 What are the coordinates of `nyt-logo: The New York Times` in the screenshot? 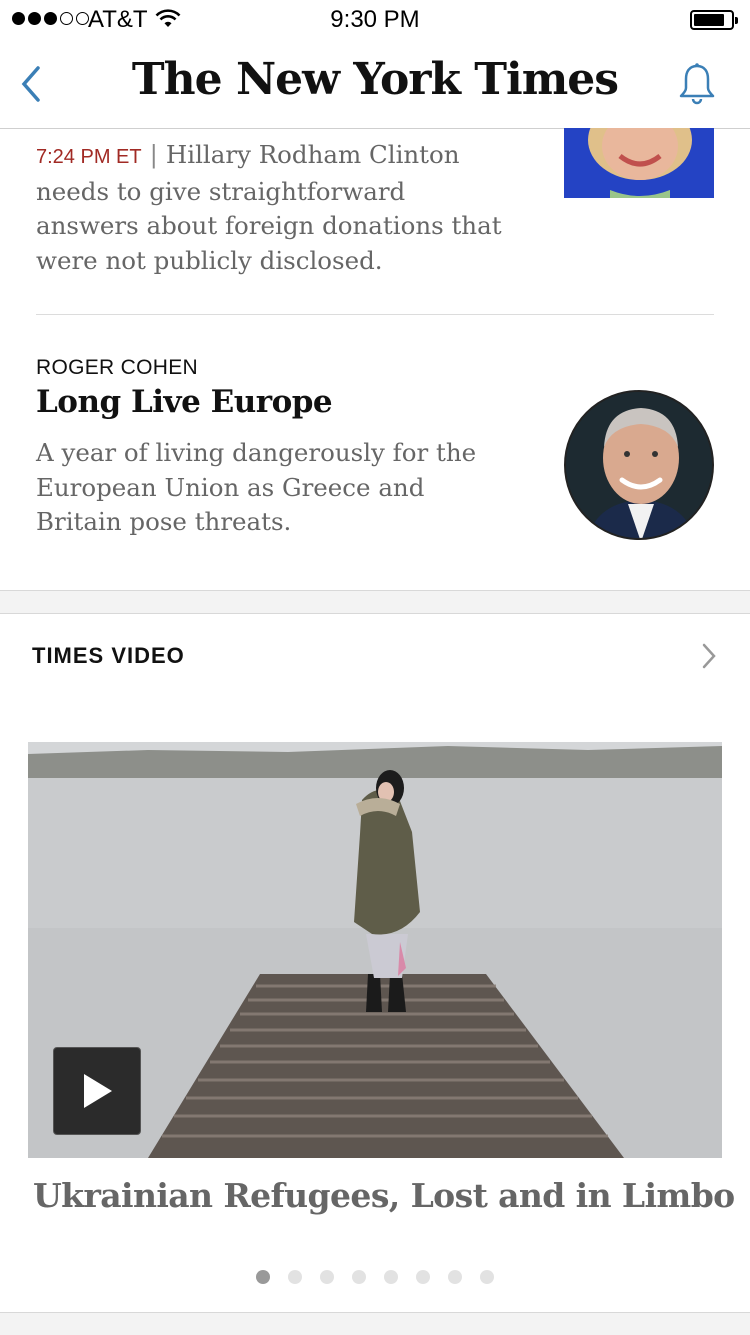 It's located at (375, 79).